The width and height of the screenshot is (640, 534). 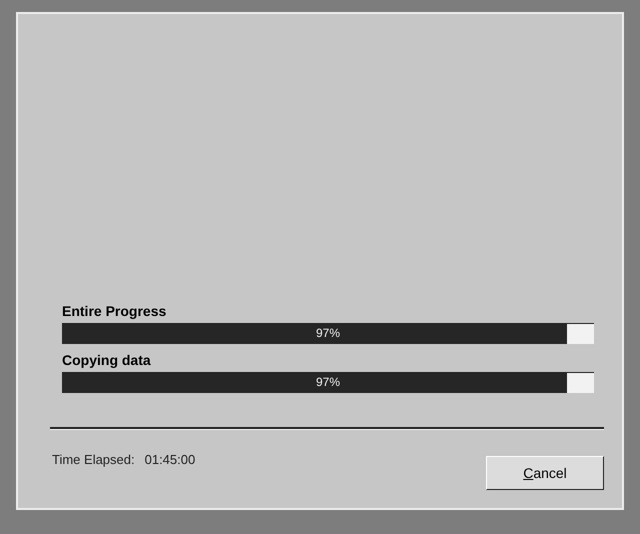 I want to click on time-elapsed-label: Time Elapsed:, so click(x=93, y=459).